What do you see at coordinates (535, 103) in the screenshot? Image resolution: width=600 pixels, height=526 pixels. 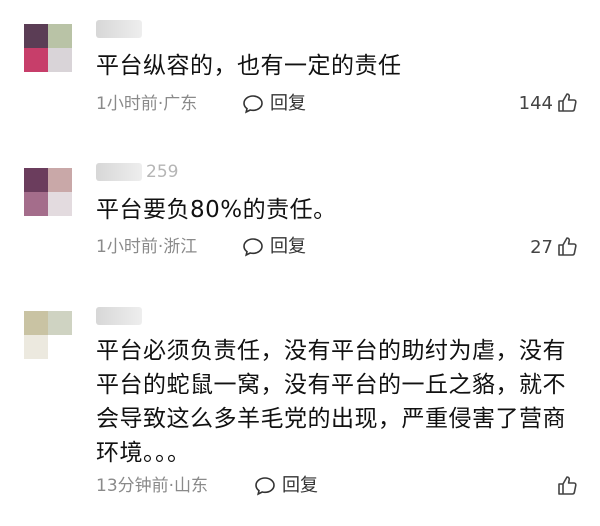 I see `like-count: 144` at bounding box center [535, 103].